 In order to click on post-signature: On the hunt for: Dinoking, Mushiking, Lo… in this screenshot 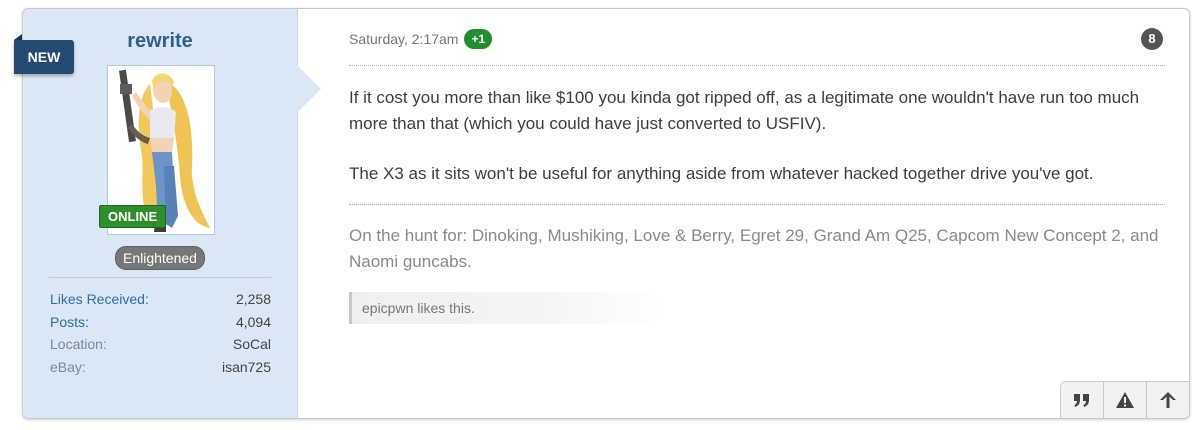, I will do `click(754, 248)`.